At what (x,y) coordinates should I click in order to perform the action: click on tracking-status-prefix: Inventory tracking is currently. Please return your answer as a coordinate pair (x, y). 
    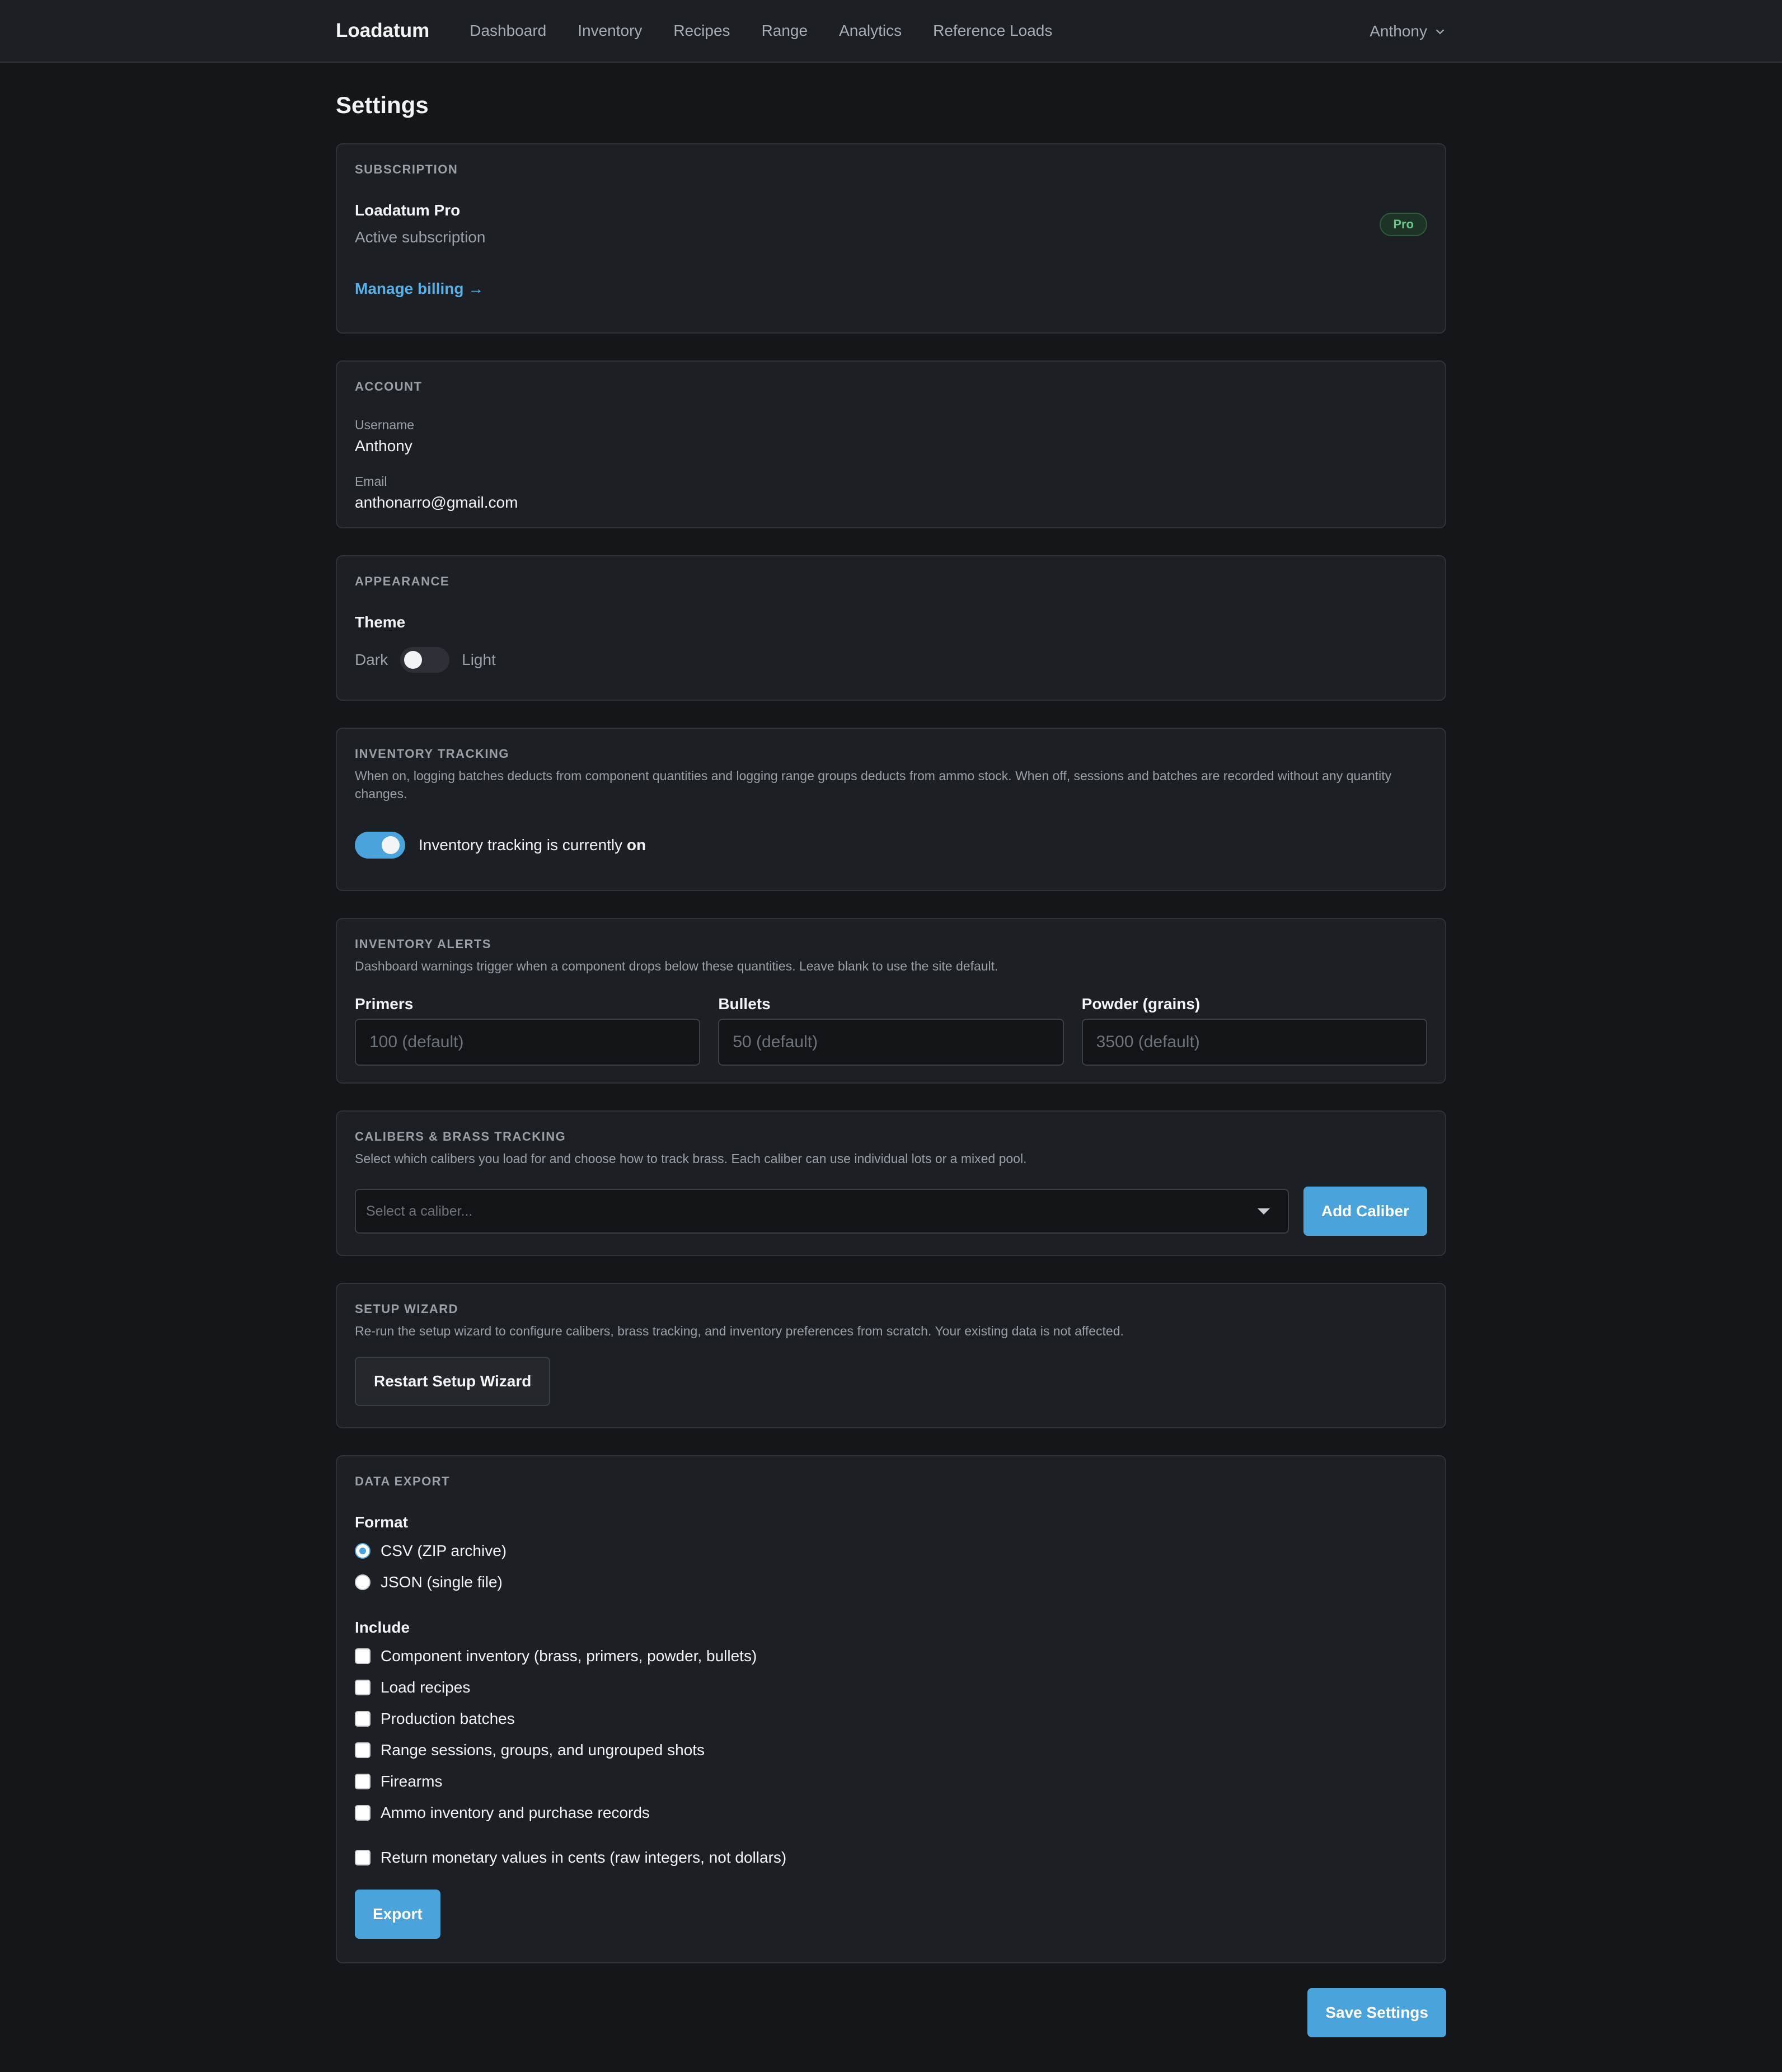
    Looking at the image, I should click on (523, 845).